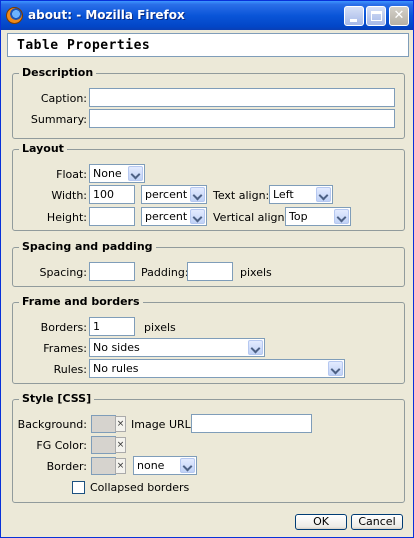  I want to click on dialog-header: Table Properties, so click(208, 45).